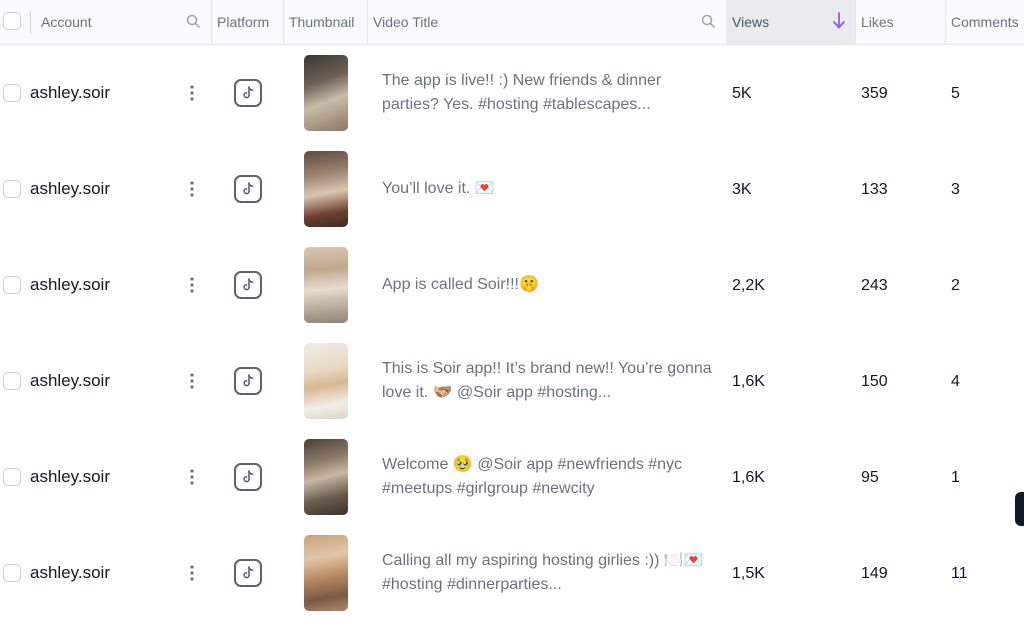 Image resolution: width=1024 pixels, height=628 pixels. Describe the element at coordinates (900, 22) in the screenshot. I see `column-likes: Likes` at that location.